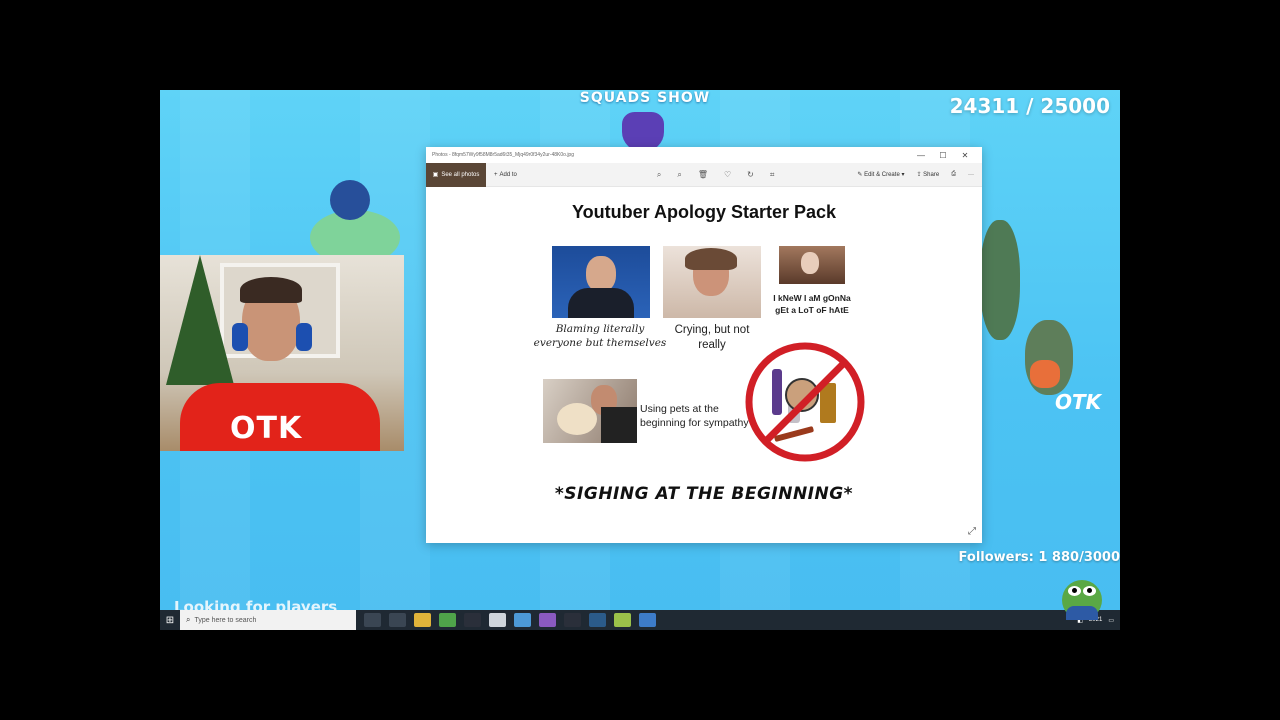 Image resolution: width=1280 pixels, height=720 pixels. Describe the element at coordinates (510, 620) in the screenshot. I see `pinned-apps` at that location.